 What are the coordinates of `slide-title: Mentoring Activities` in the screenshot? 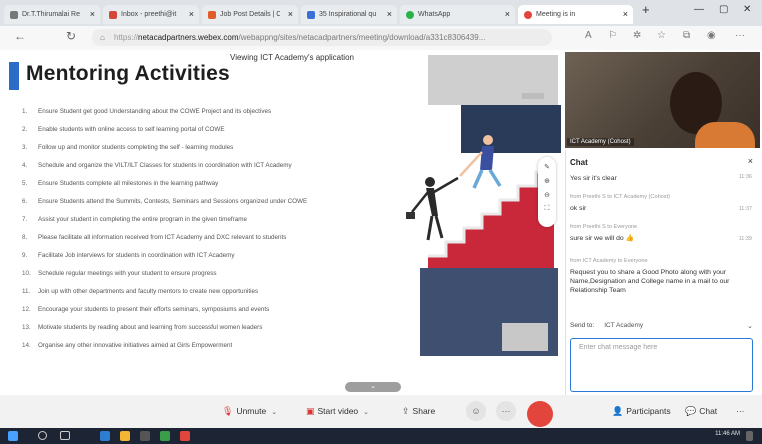 It's located at (128, 73).